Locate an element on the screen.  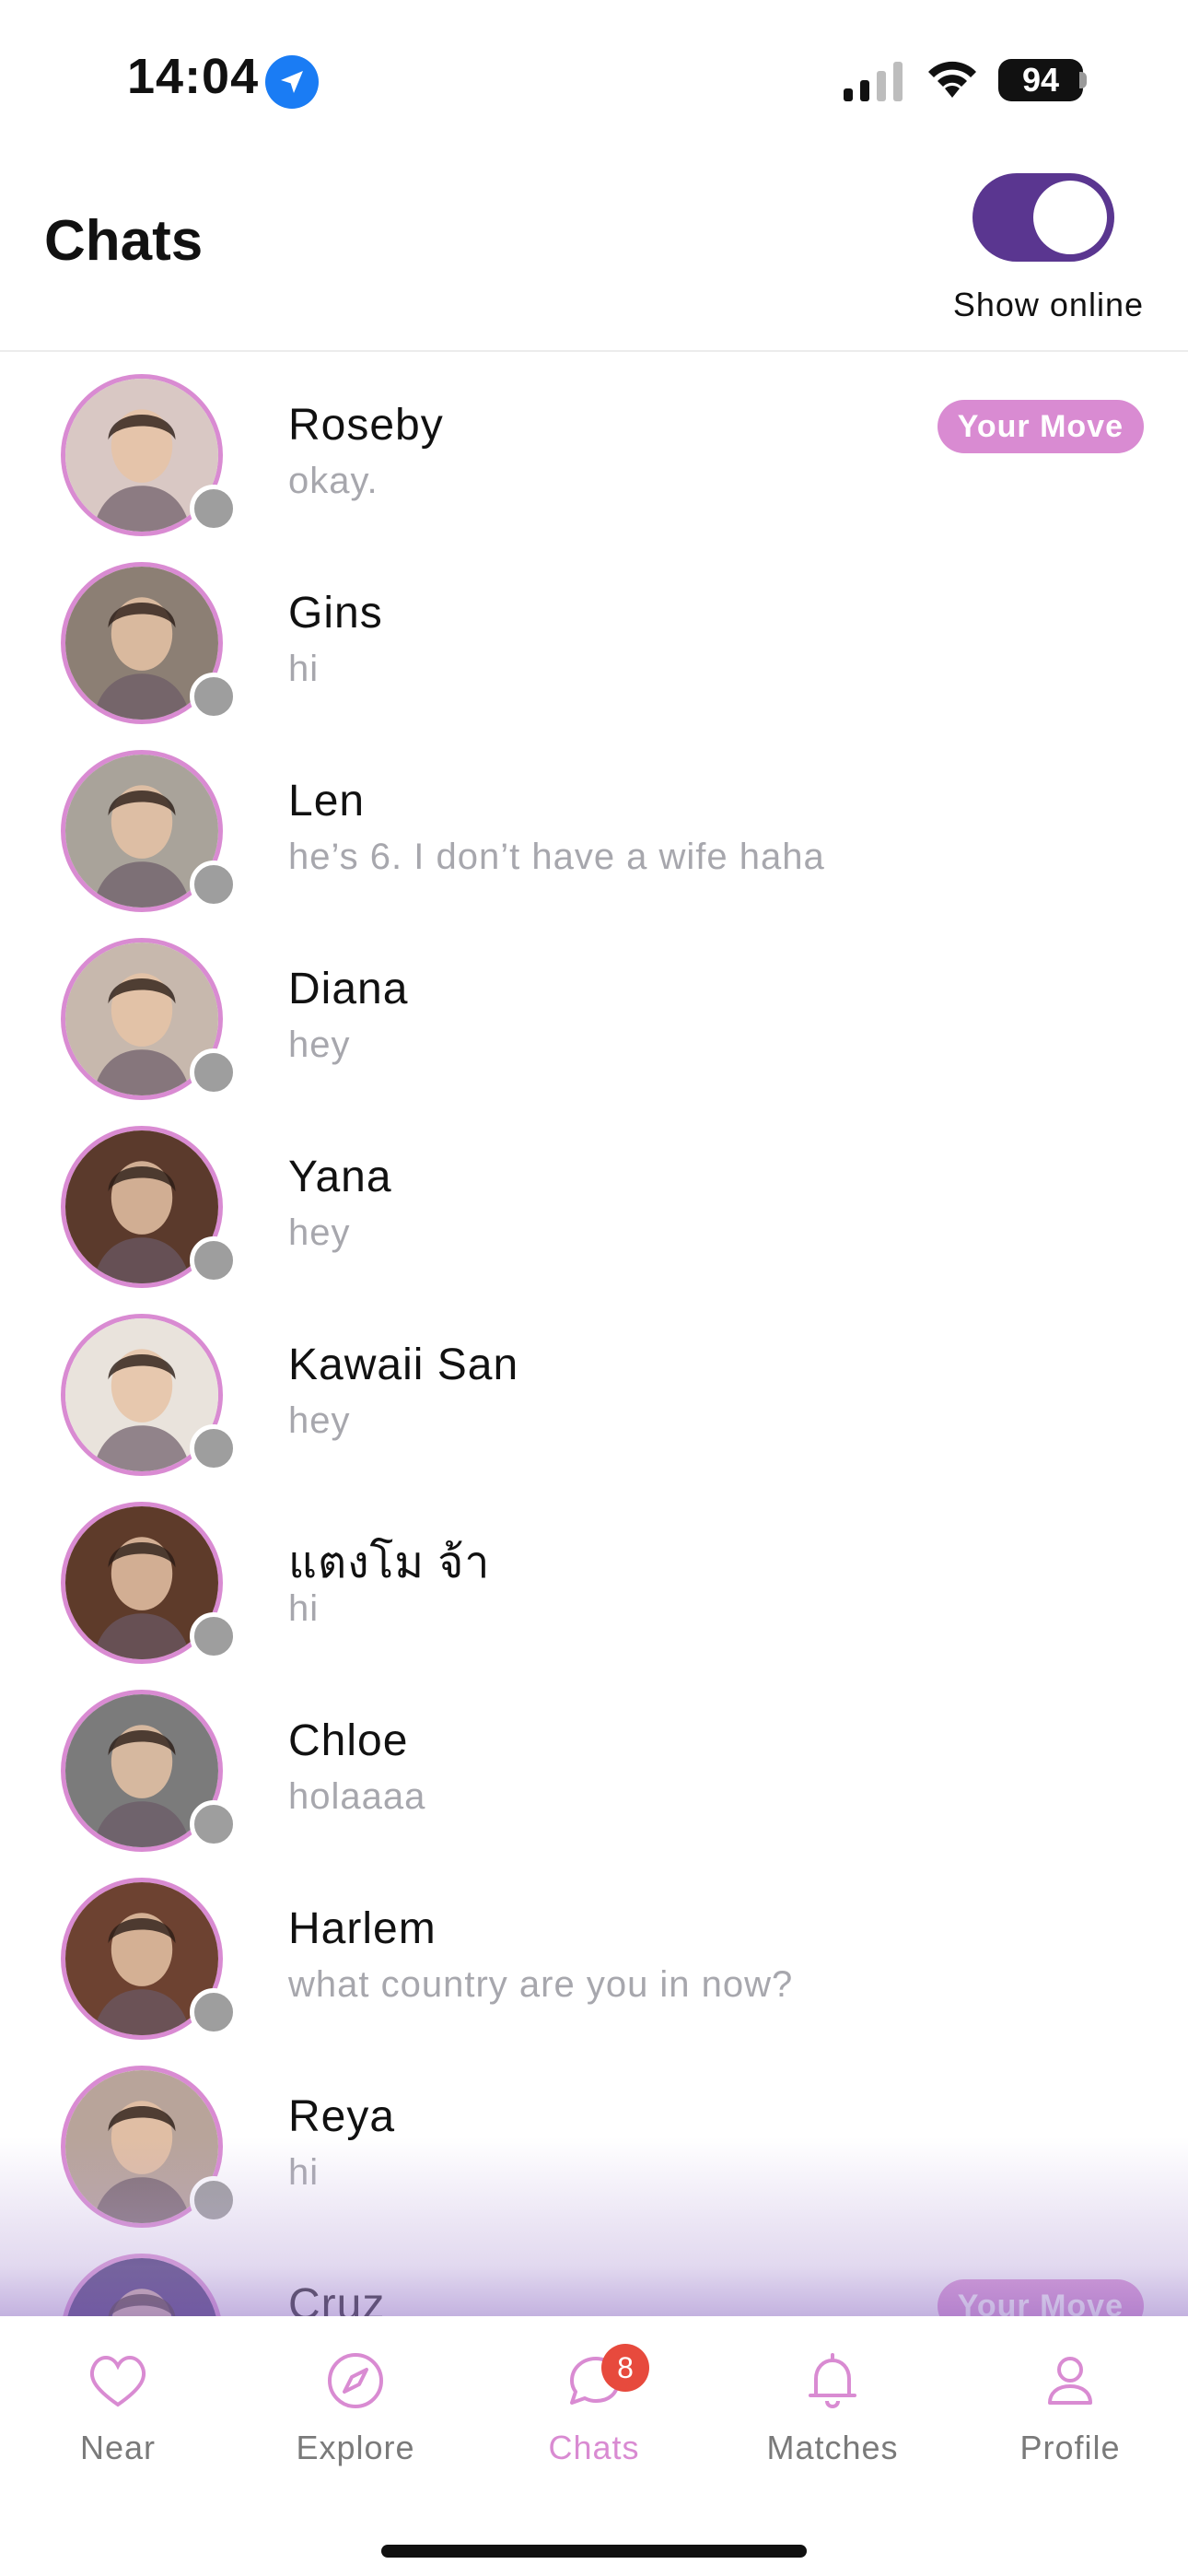
battery-icon: 94 is located at coordinates (1040, 80).